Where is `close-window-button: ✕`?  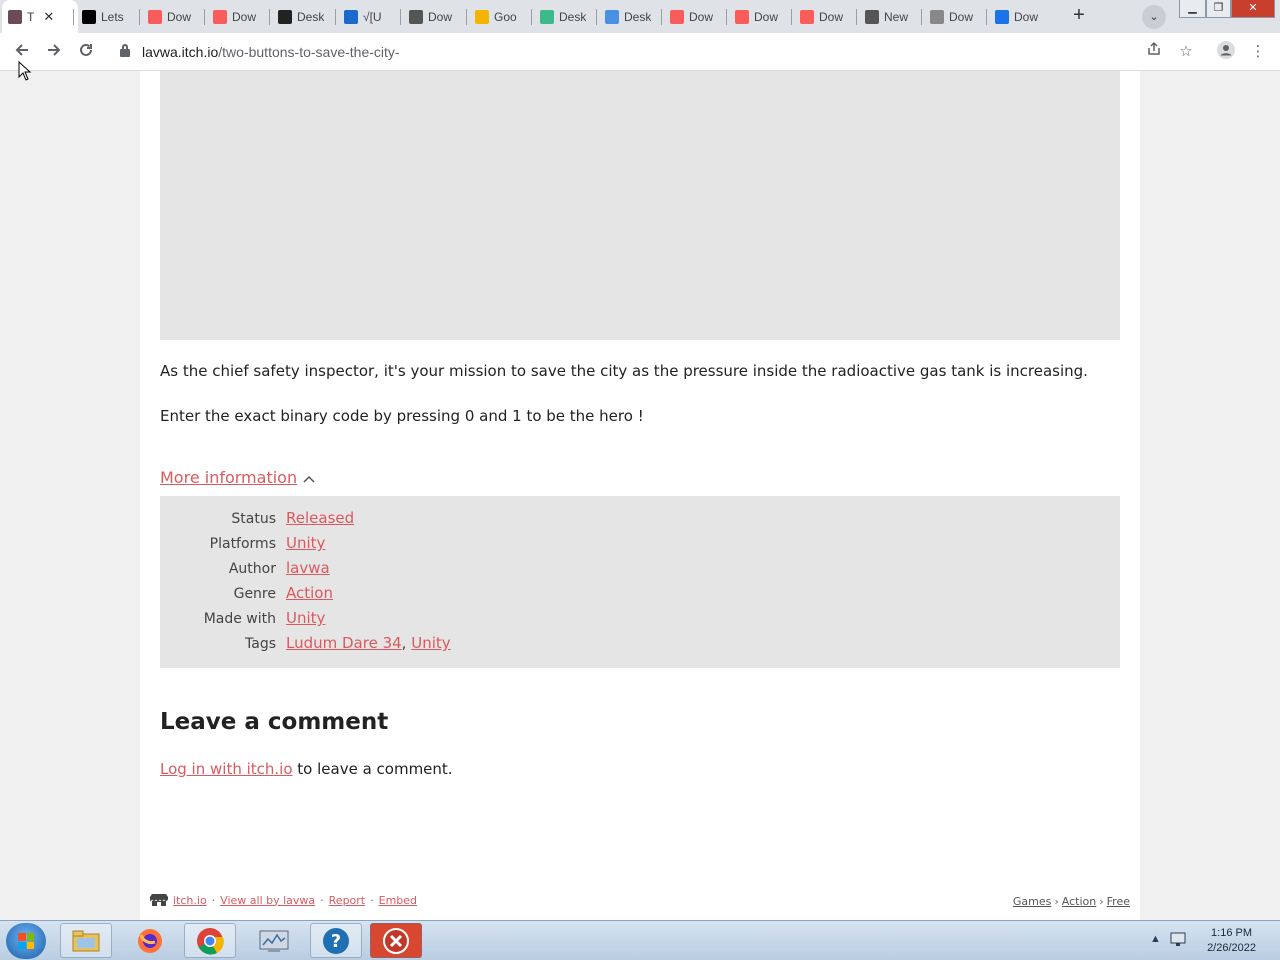
close-window-button: ✕ is located at coordinates (1253, 9).